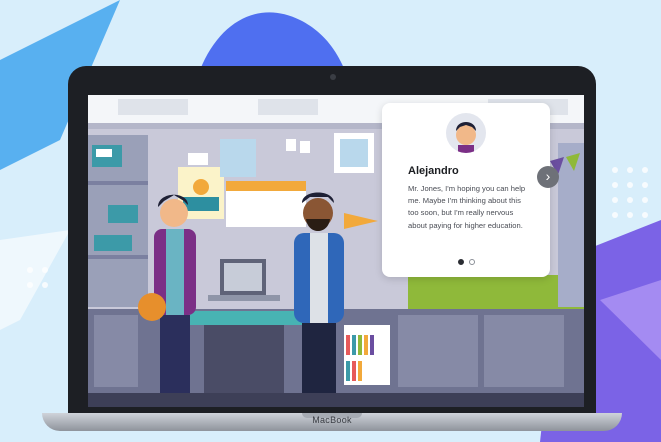 The height and width of the screenshot is (442, 661). I want to click on device-brand-label: MacBook, so click(332, 420).